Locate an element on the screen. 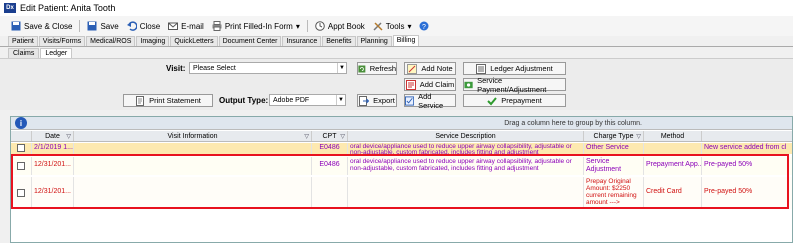 Image resolution: width=793 pixels, height=243 pixels. email-icon is located at coordinates (173, 26).